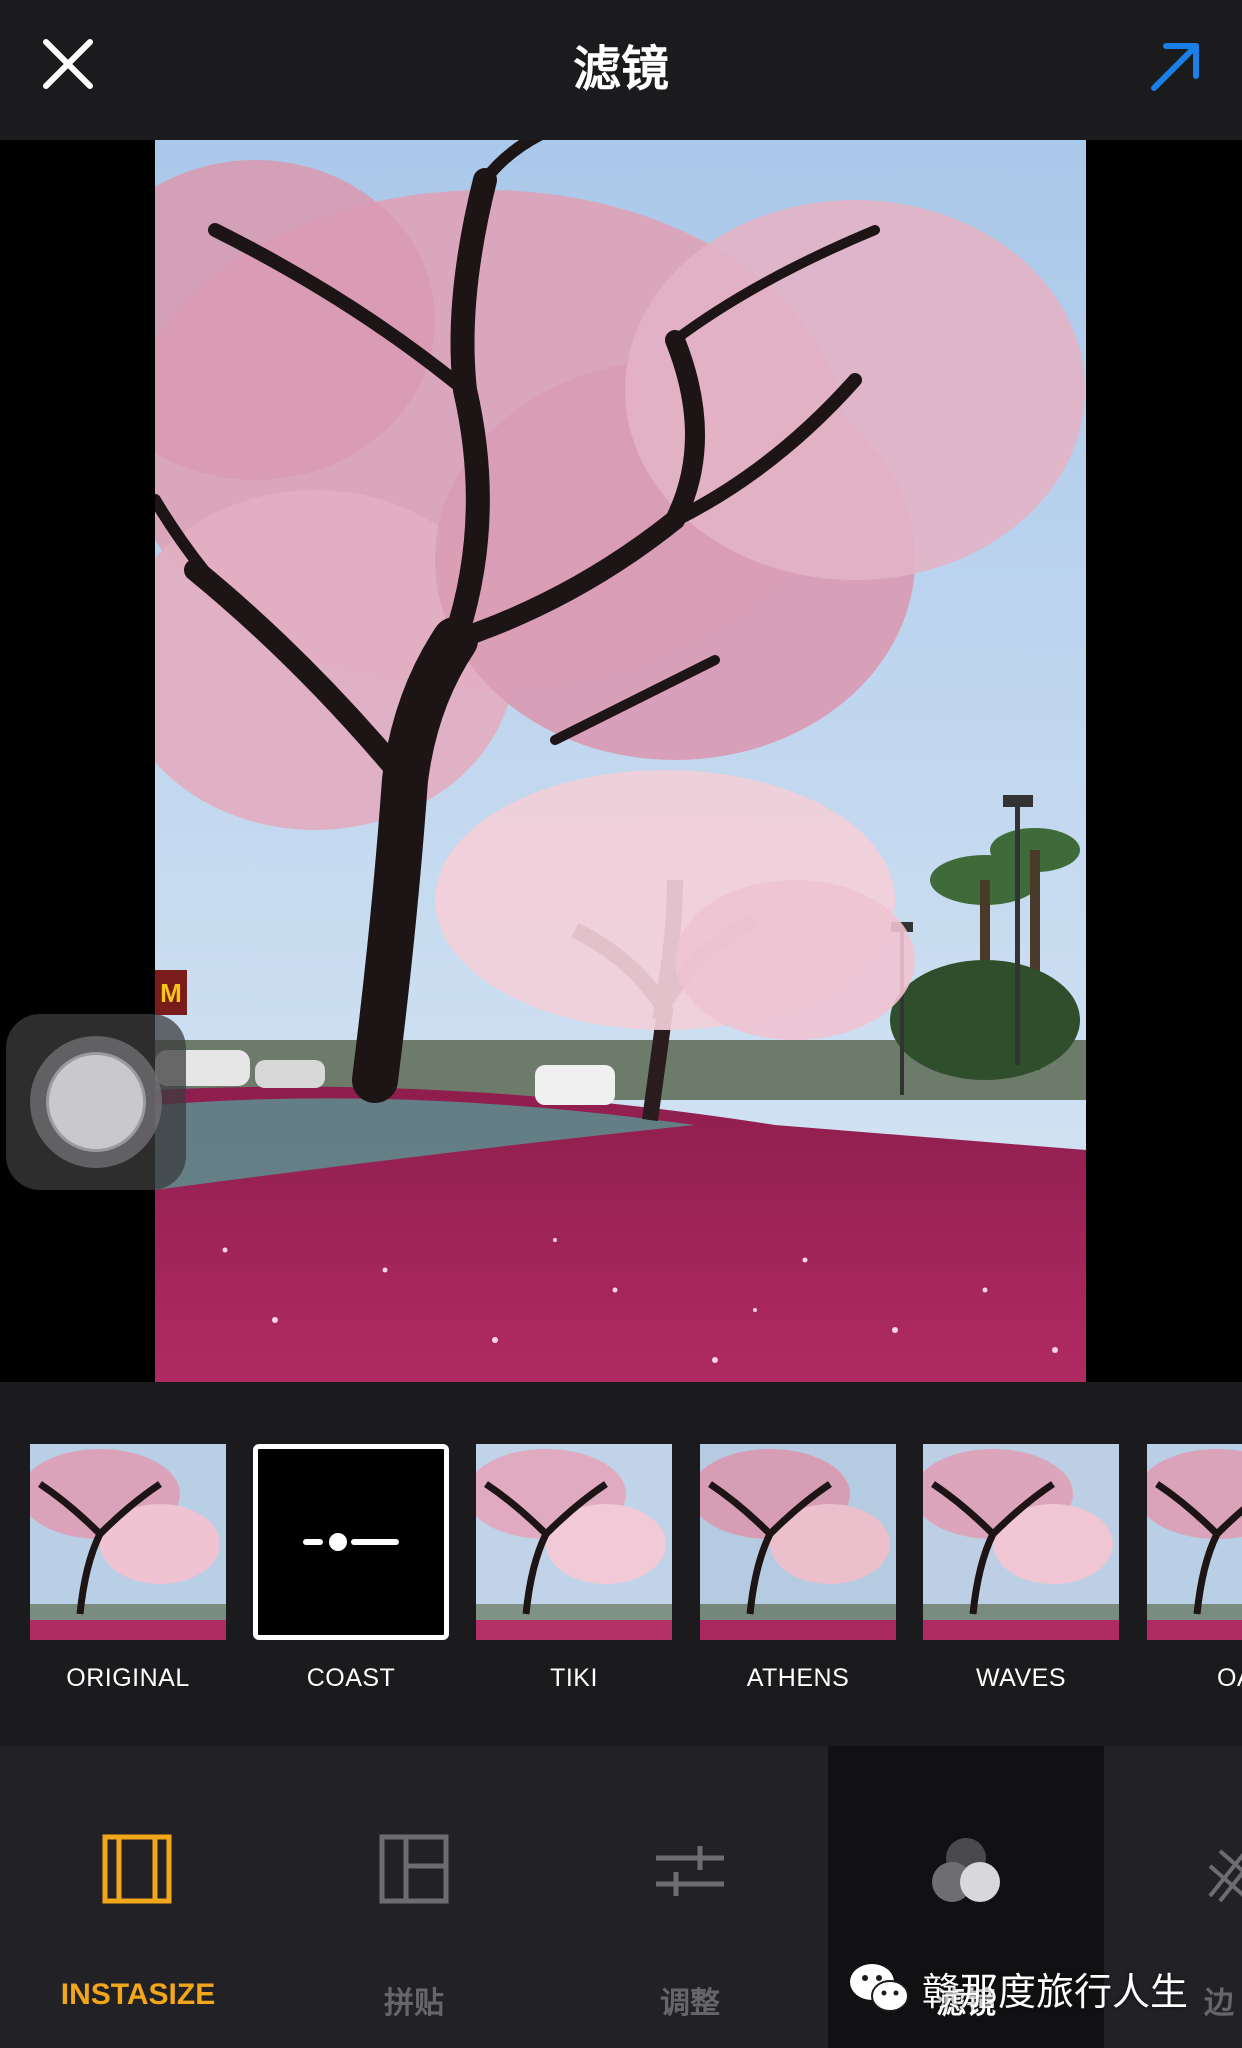 The image size is (1242, 2048). Describe the element at coordinates (1219, 2003) in the screenshot. I see `tool-label: 边` at that location.